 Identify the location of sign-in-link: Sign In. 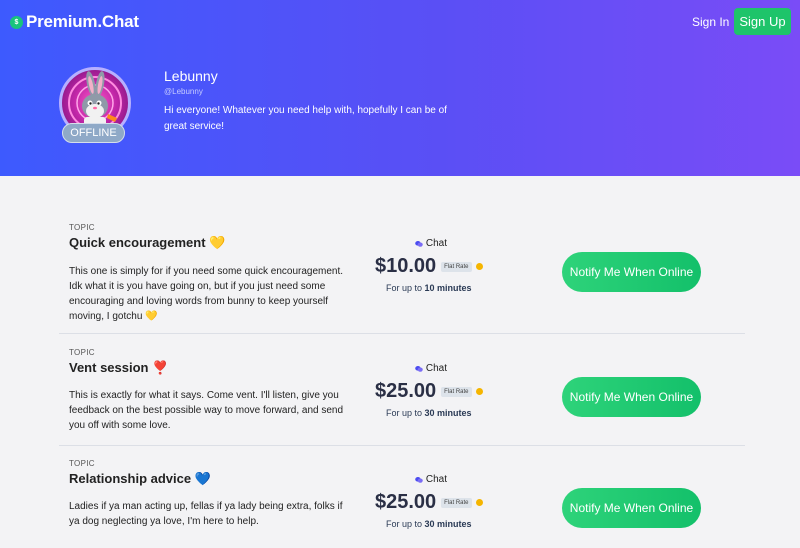
(710, 22).